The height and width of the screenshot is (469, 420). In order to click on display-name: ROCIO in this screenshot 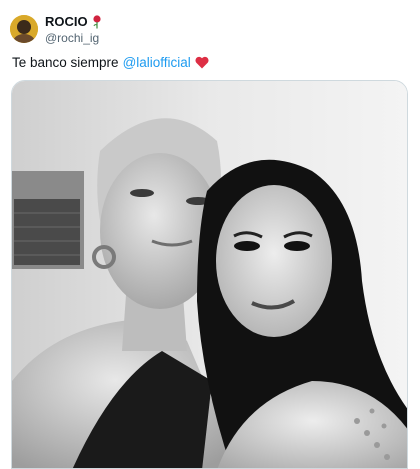, I will do `click(66, 21)`.